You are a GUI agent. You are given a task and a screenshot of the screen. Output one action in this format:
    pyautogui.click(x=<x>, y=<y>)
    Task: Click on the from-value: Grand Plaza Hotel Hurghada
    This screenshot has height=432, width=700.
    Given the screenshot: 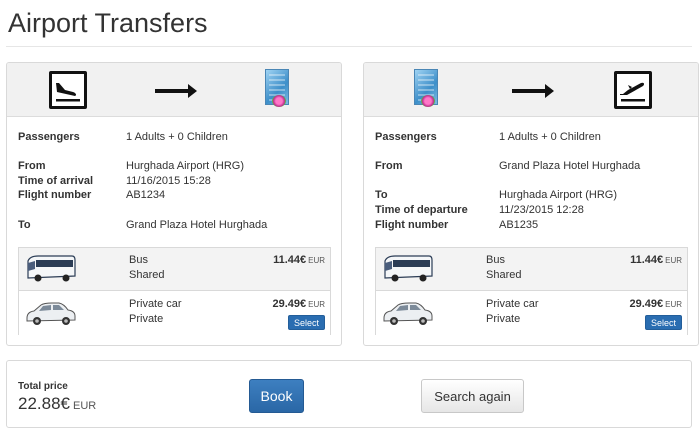 What is the action you would take?
    pyautogui.click(x=570, y=166)
    